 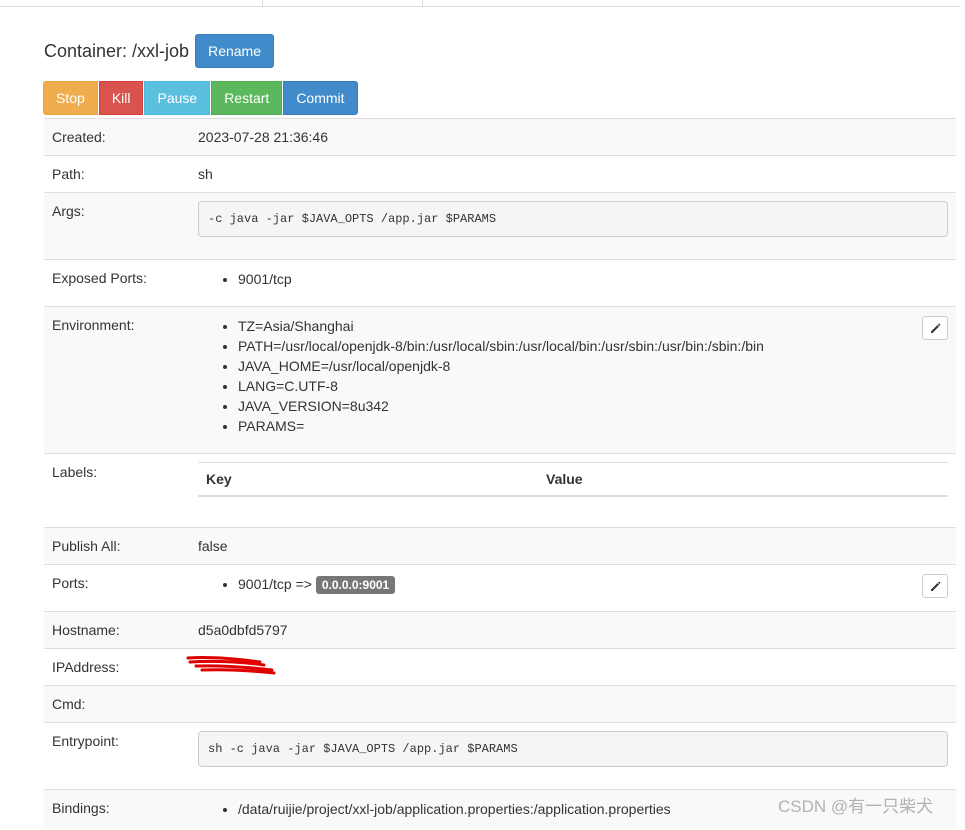 What do you see at coordinates (573, 667) in the screenshot?
I see `ipaddress-value` at bounding box center [573, 667].